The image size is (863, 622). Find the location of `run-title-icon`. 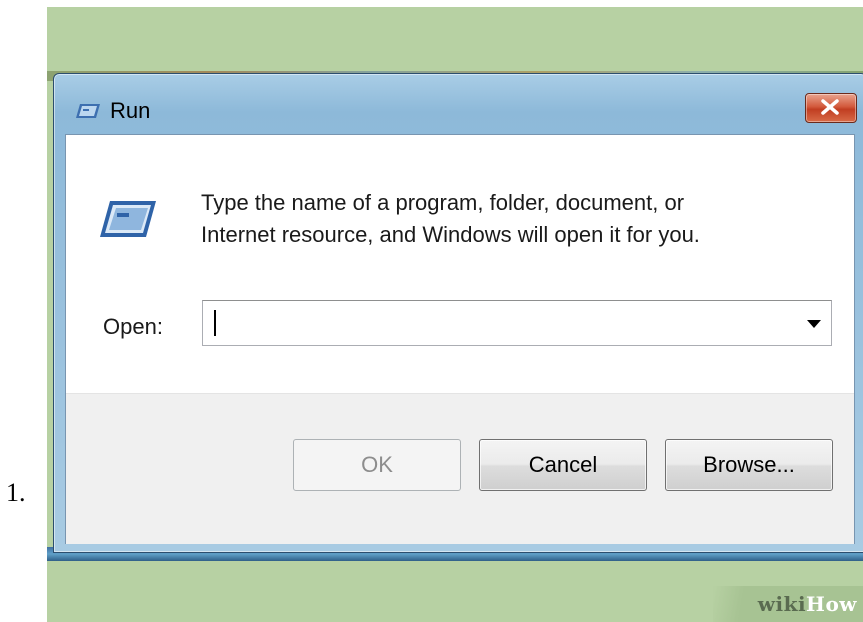

run-title-icon is located at coordinates (88, 111).